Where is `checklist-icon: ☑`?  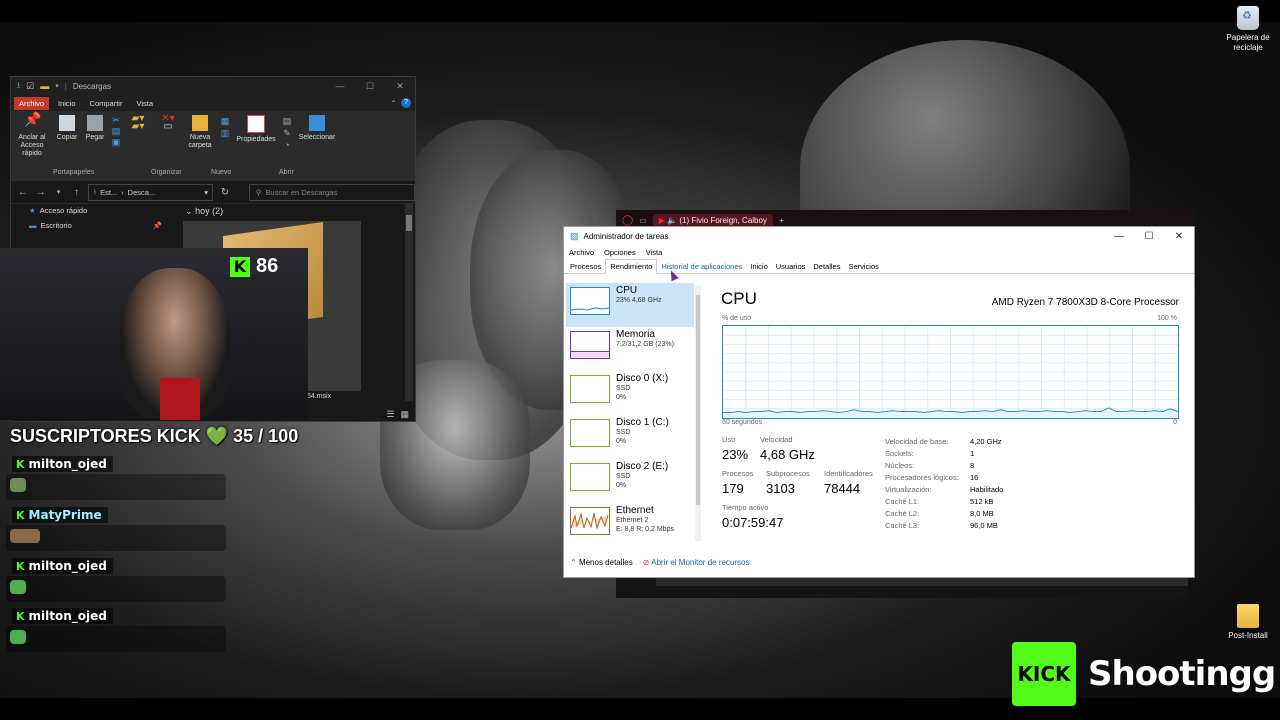 checklist-icon: ☑ is located at coordinates (30, 86).